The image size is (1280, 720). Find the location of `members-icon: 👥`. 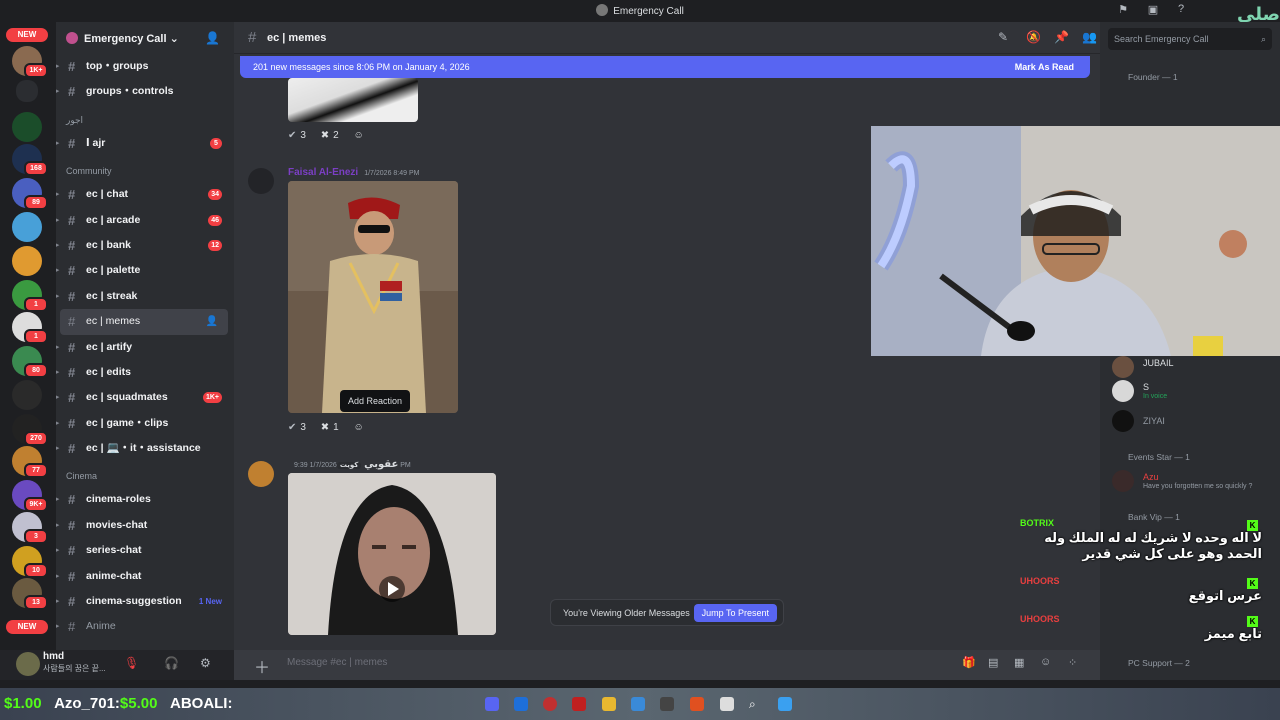

members-icon: 👥 is located at coordinates (1089, 37).